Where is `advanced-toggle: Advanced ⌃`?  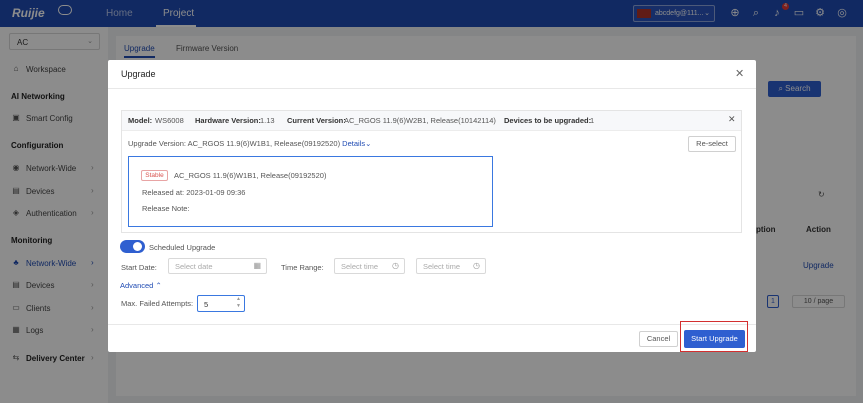
advanced-toggle: Advanced ⌃ is located at coordinates (141, 285).